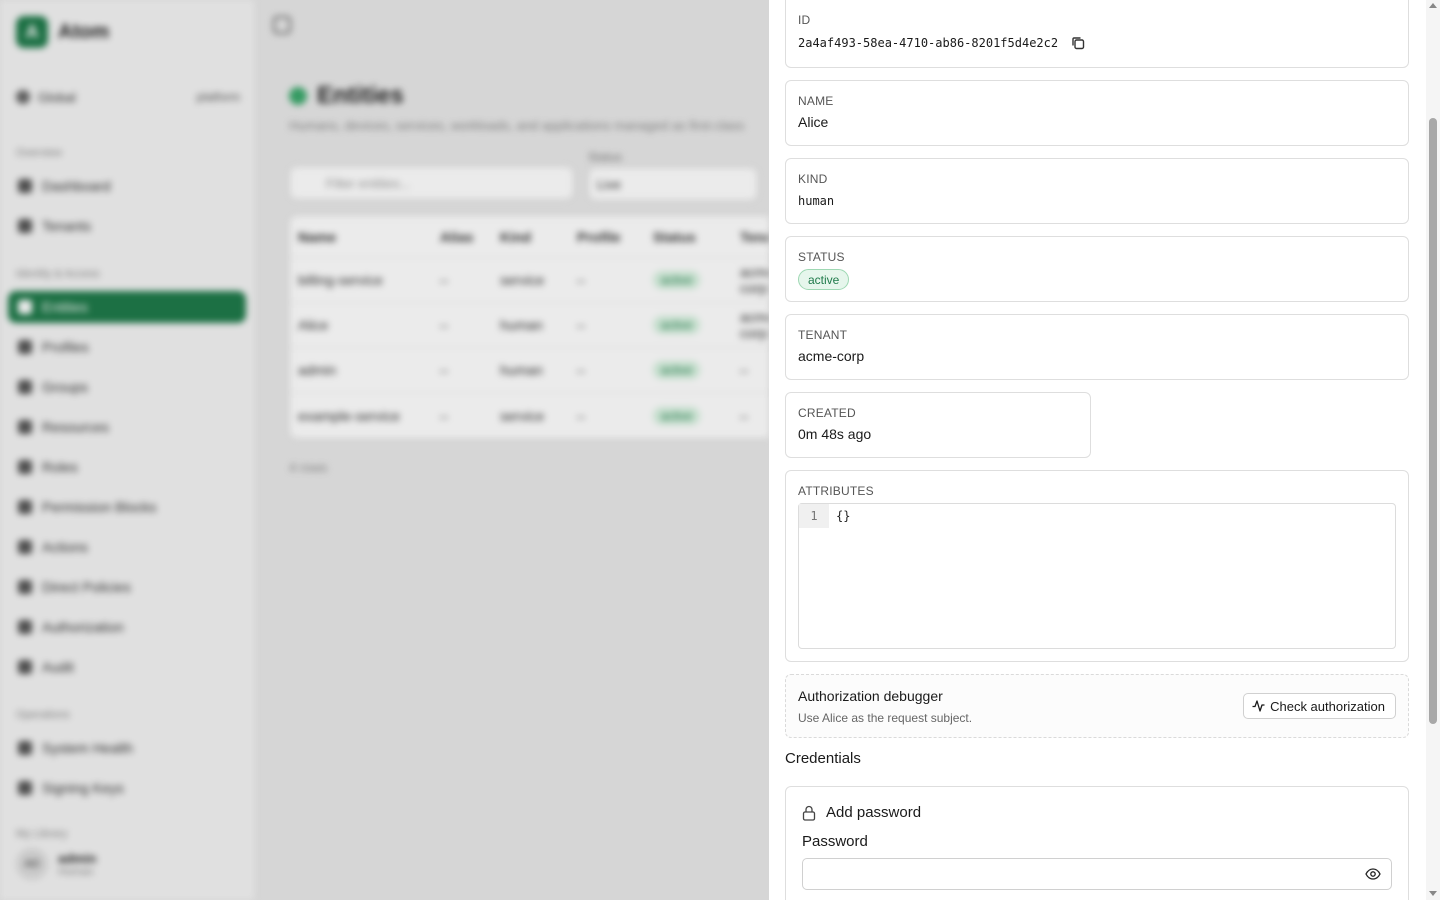  What do you see at coordinates (938, 425) in the screenshot?
I see `created-field-card: CREATED 0m 48s ago` at bounding box center [938, 425].